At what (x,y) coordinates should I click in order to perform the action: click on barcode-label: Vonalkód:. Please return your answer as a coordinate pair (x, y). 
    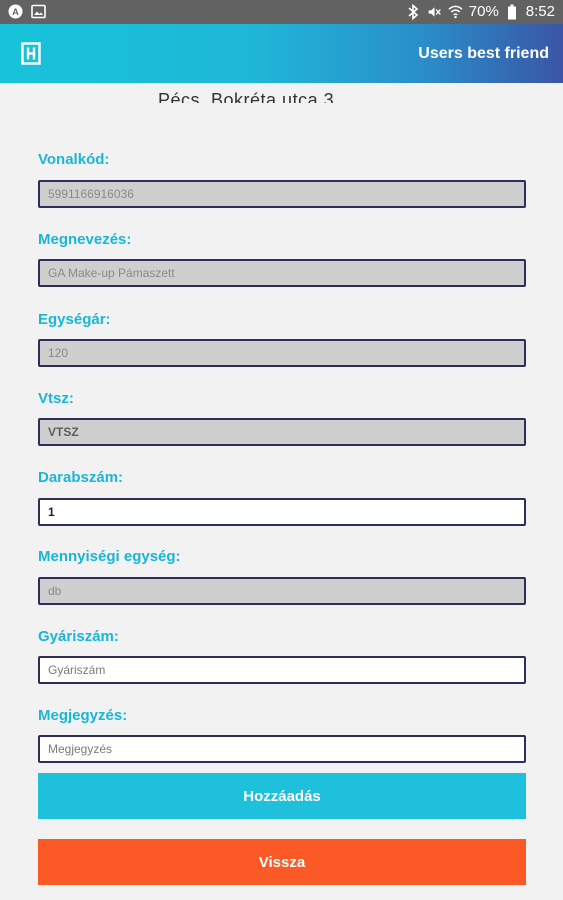
    Looking at the image, I should click on (74, 159).